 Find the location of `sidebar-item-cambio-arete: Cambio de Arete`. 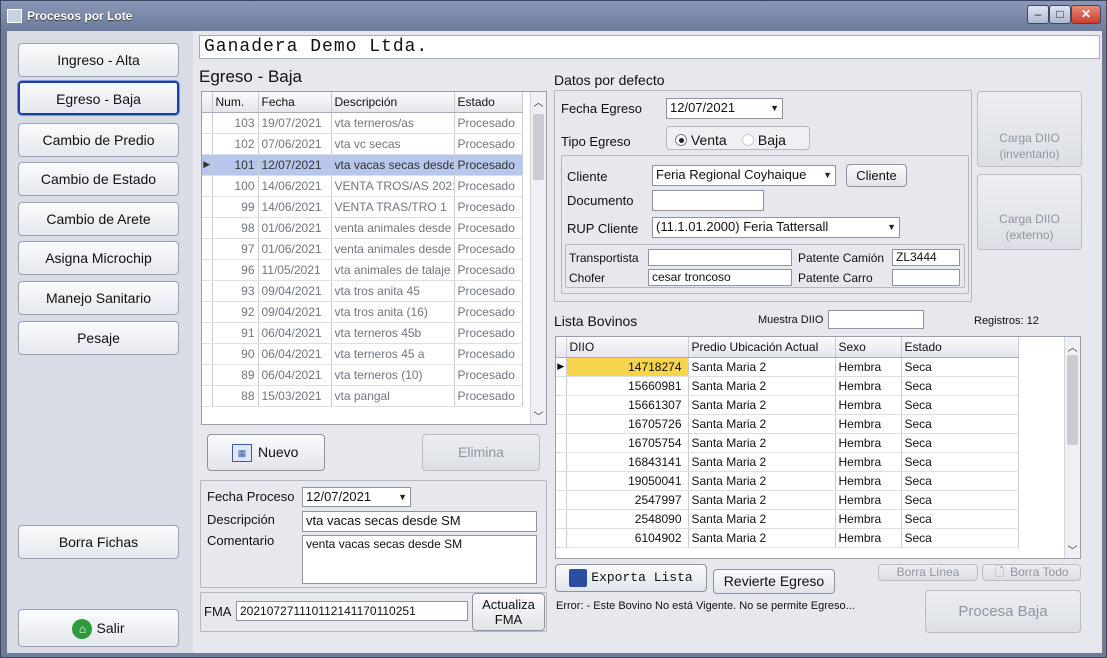

sidebar-item-cambio-arete: Cambio de Arete is located at coordinates (98, 219).